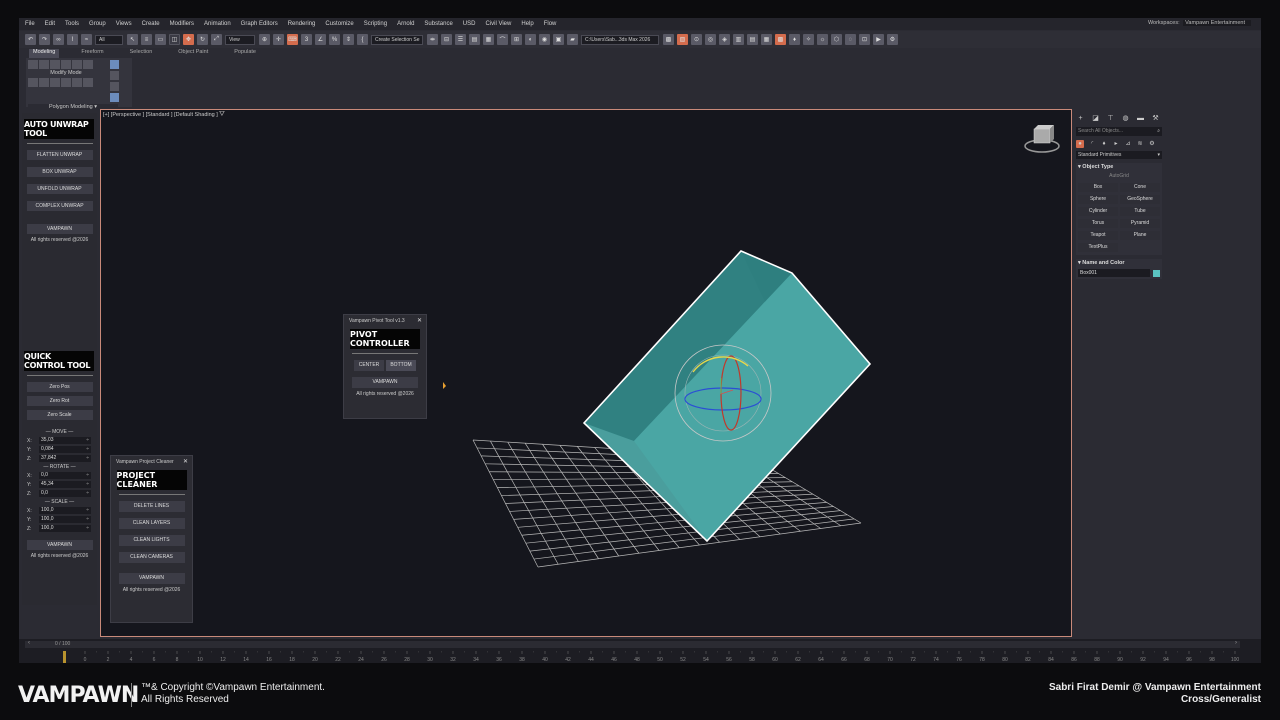  Describe the element at coordinates (114, 75) in the screenshot. I see `show-end-result-icon` at that location.